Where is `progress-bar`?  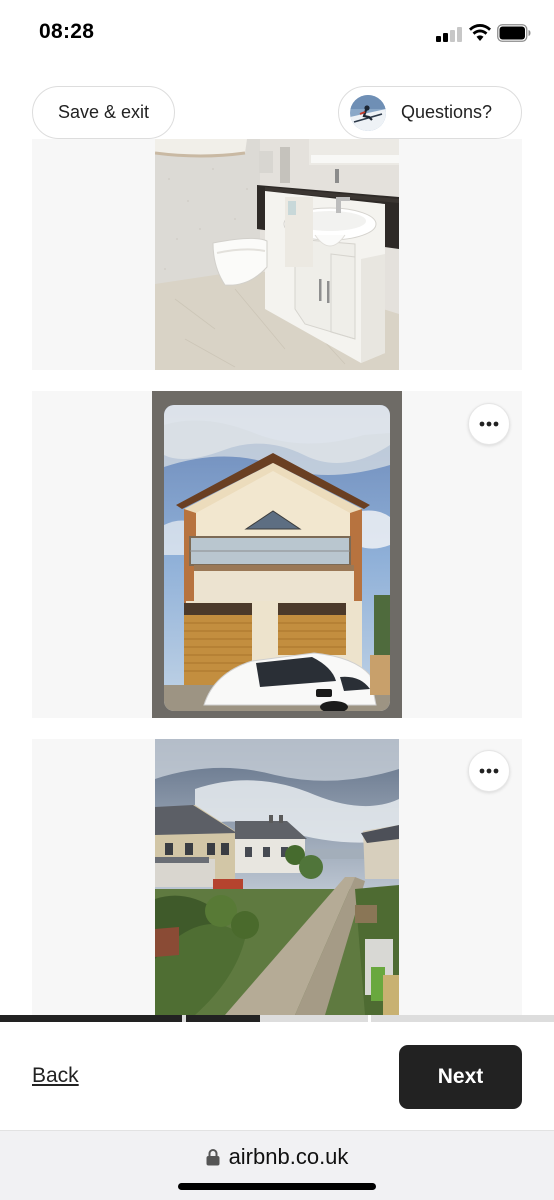
progress-bar is located at coordinates (277, 1018).